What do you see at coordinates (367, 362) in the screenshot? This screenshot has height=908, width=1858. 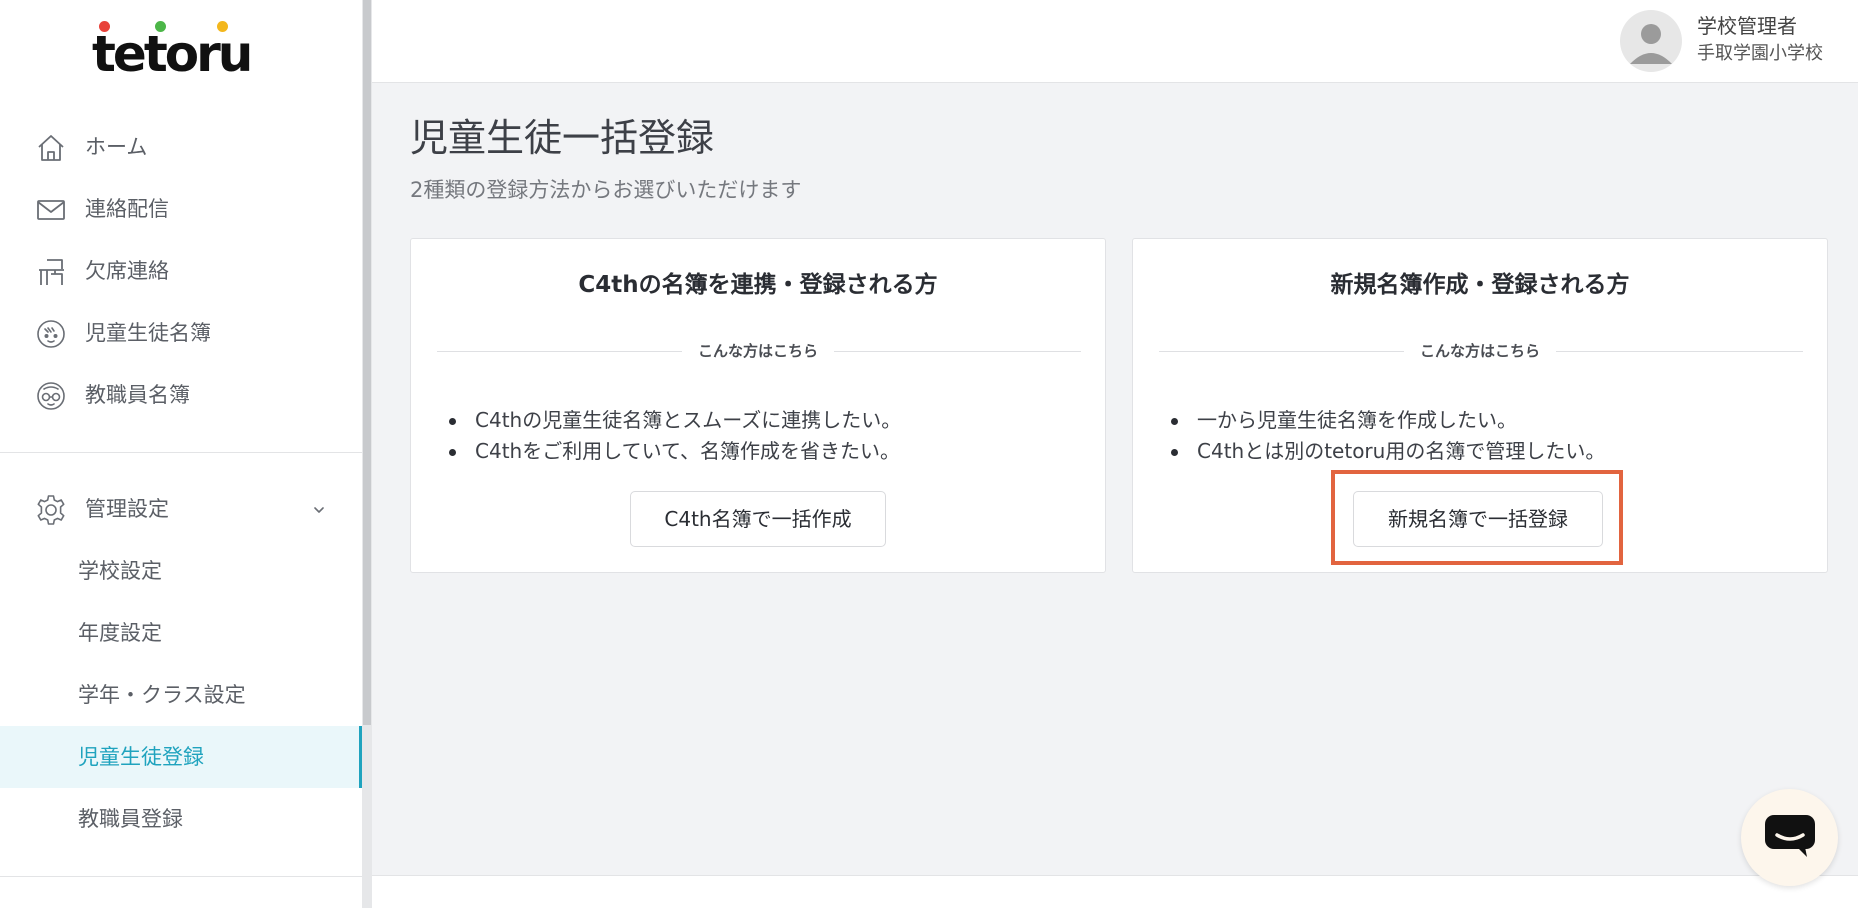 I see `sidebar-scrollbar-thumb` at bounding box center [367, 362].